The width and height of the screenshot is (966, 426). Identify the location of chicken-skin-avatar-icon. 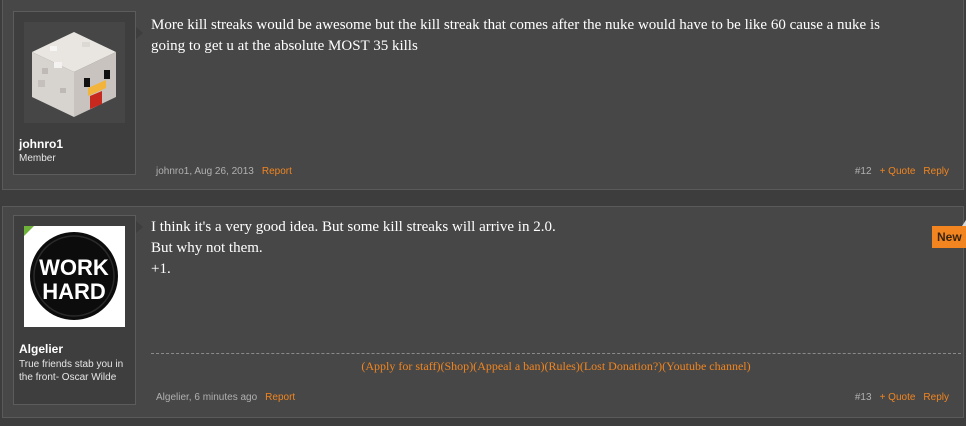
(74, 72).